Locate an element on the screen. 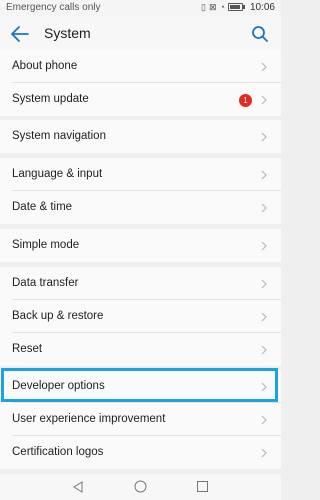  settings-item-date-time: Date & time is located at coordinates (140, 207).